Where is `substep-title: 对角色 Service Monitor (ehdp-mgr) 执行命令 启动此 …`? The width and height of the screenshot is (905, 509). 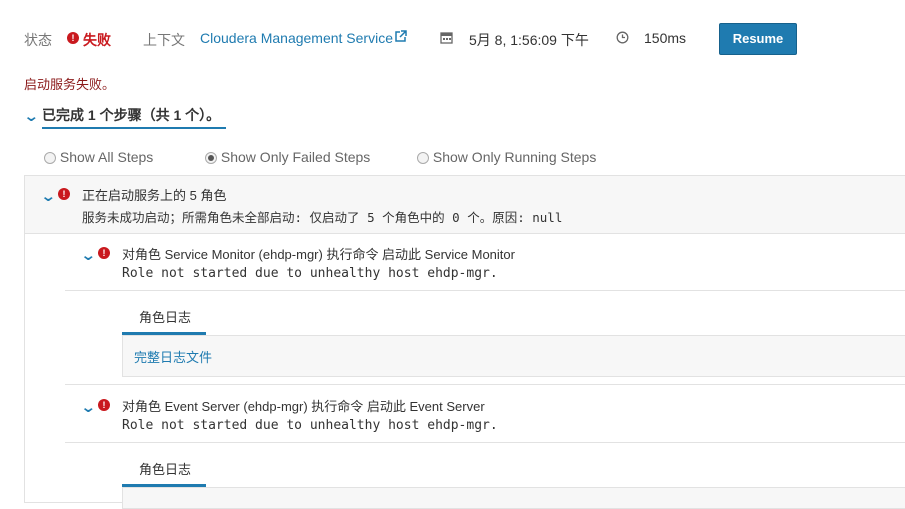
substep-title: 对角色 Service Monitor (ehdp-mgr) 执行命令 启动此 … is located at coordinates (318, 254).